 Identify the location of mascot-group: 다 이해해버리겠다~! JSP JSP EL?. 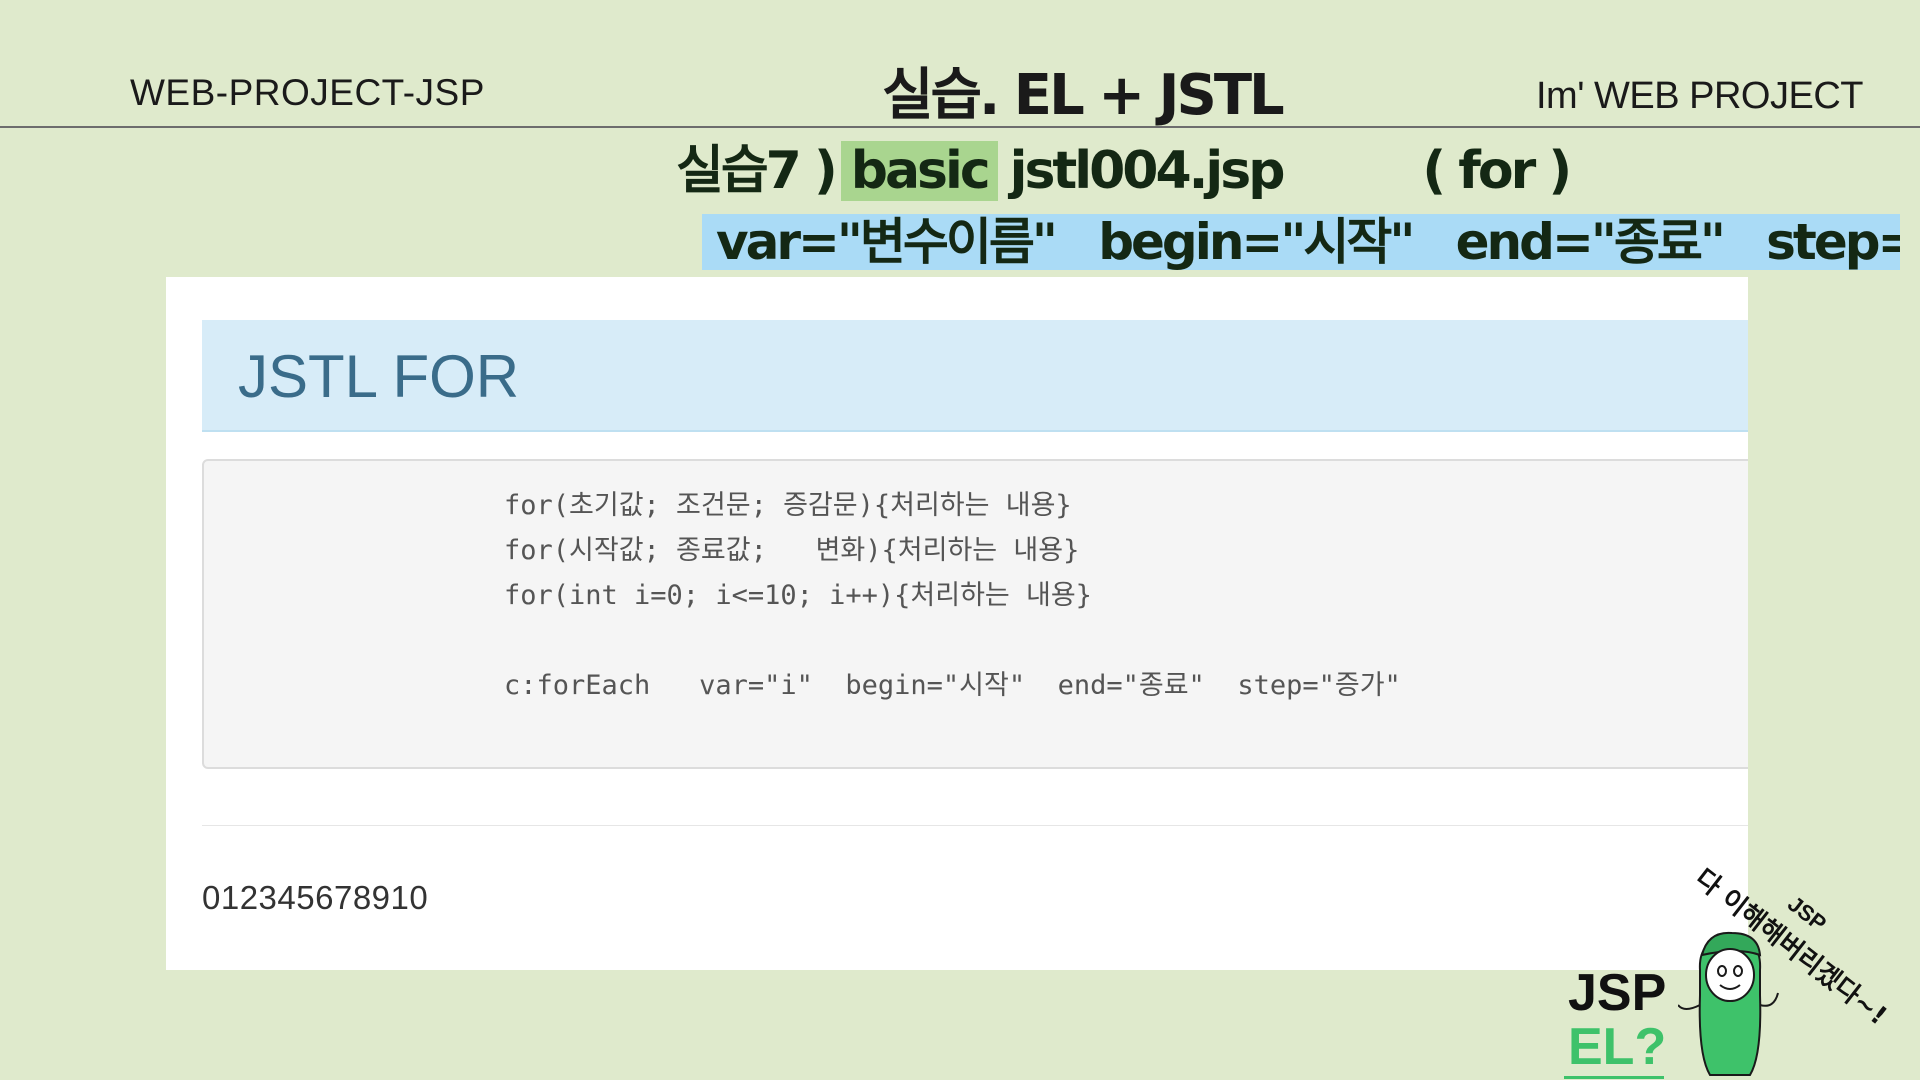
(1740, 967).